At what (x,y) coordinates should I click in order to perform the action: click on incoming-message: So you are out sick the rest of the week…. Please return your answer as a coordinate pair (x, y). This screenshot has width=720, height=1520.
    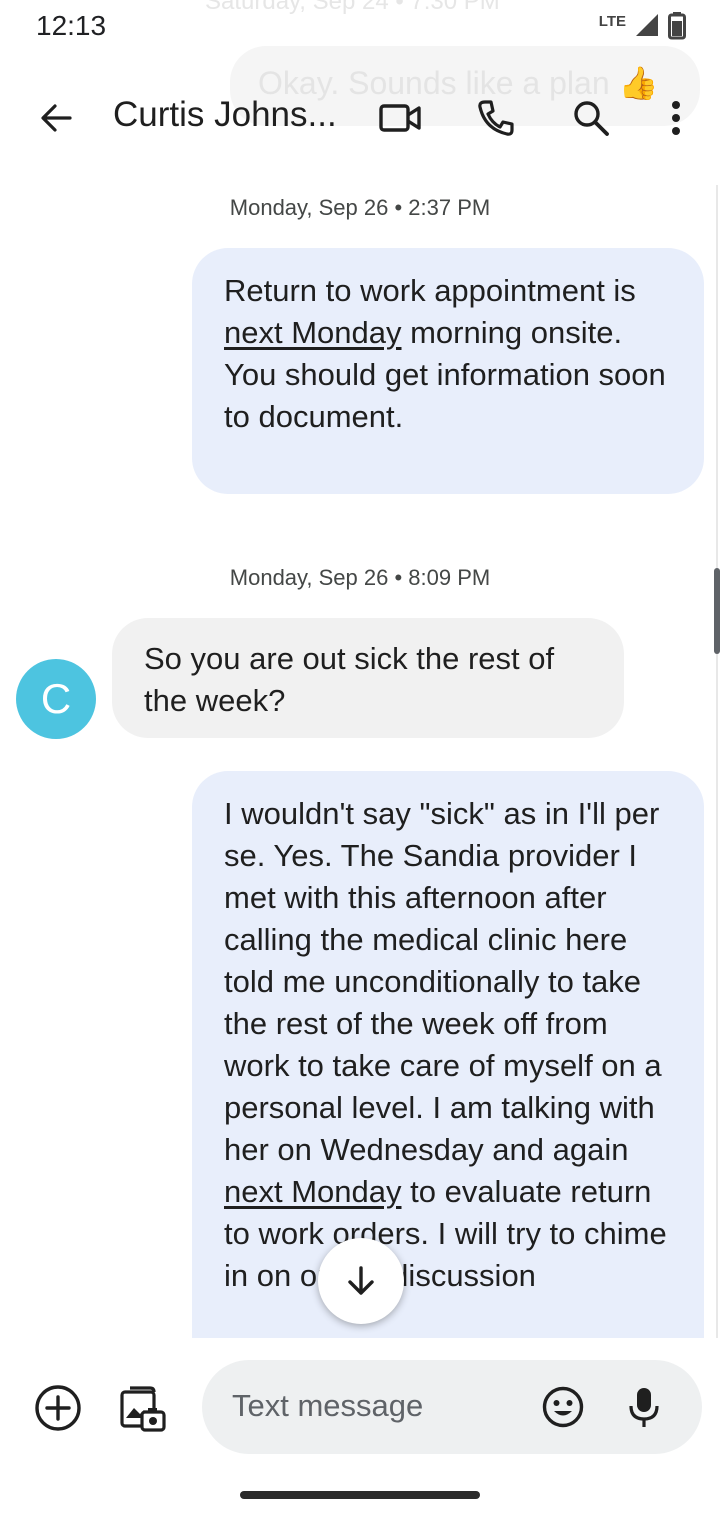
    Looking at the image, I should click on (368, 678).